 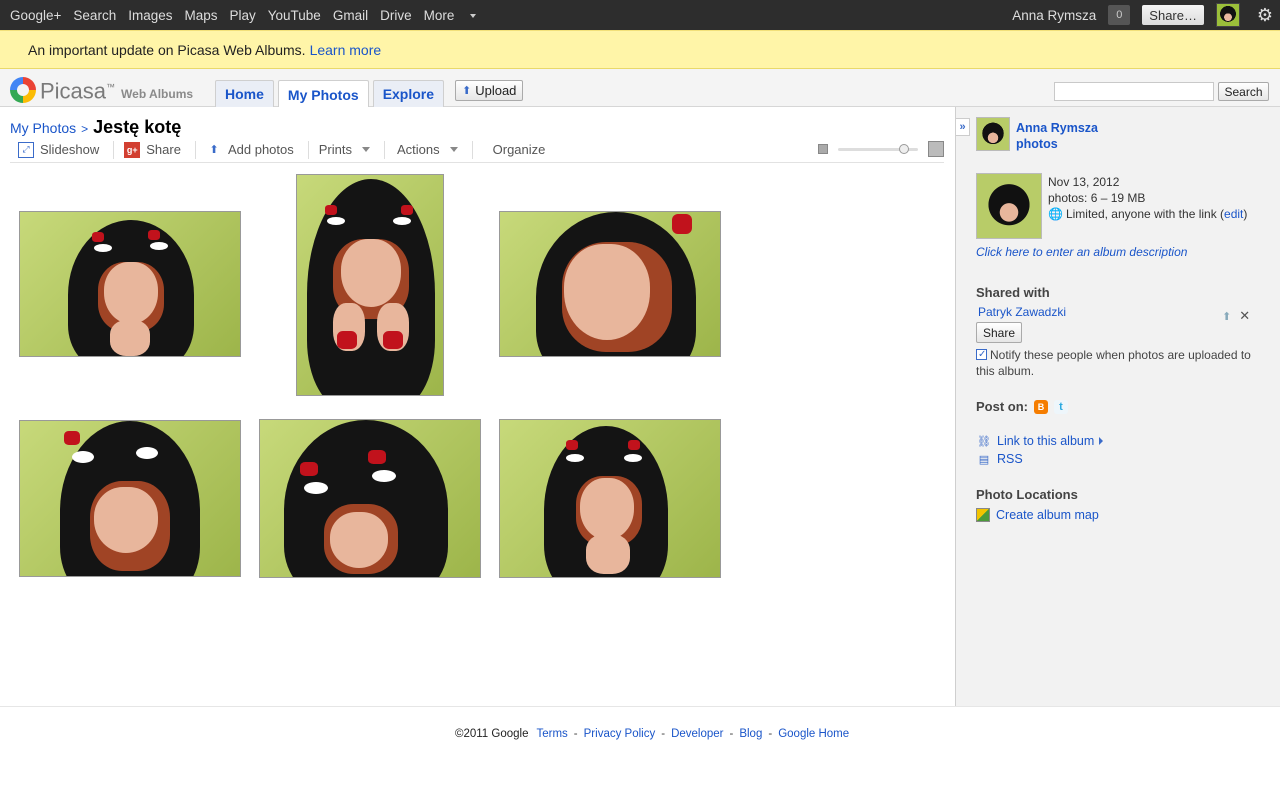 What do you see at coordinates (1134, 91) in the screenshot?
I see `search-input` at bounding box center [1134, 91].